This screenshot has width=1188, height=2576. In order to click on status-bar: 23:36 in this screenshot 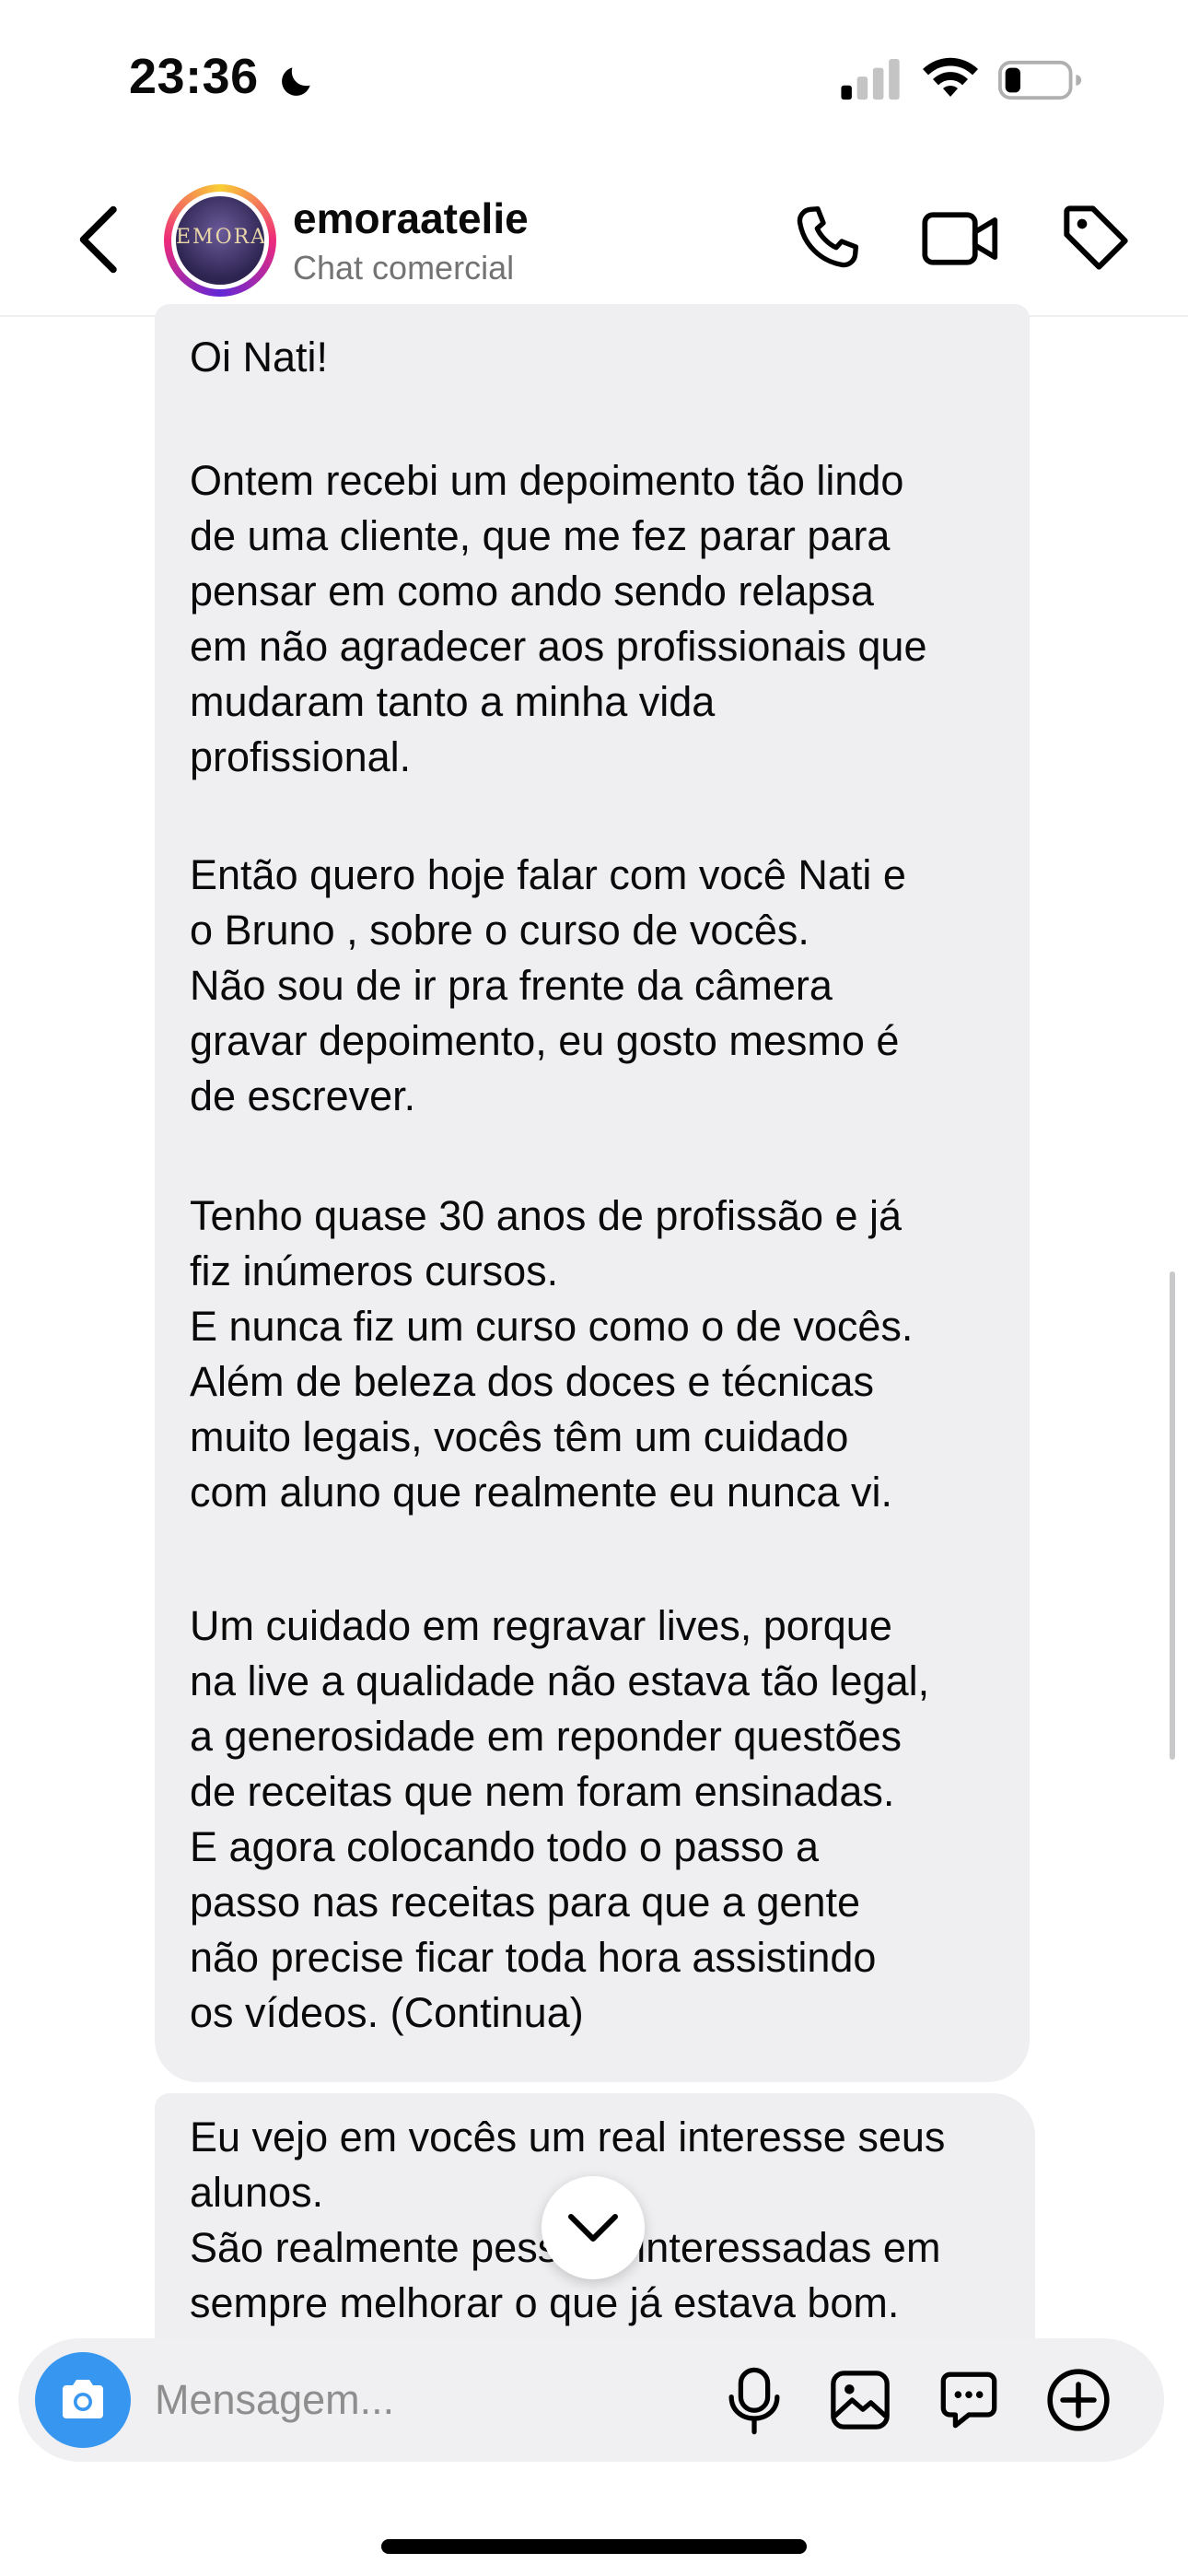, I will do `click(594, 78)`.